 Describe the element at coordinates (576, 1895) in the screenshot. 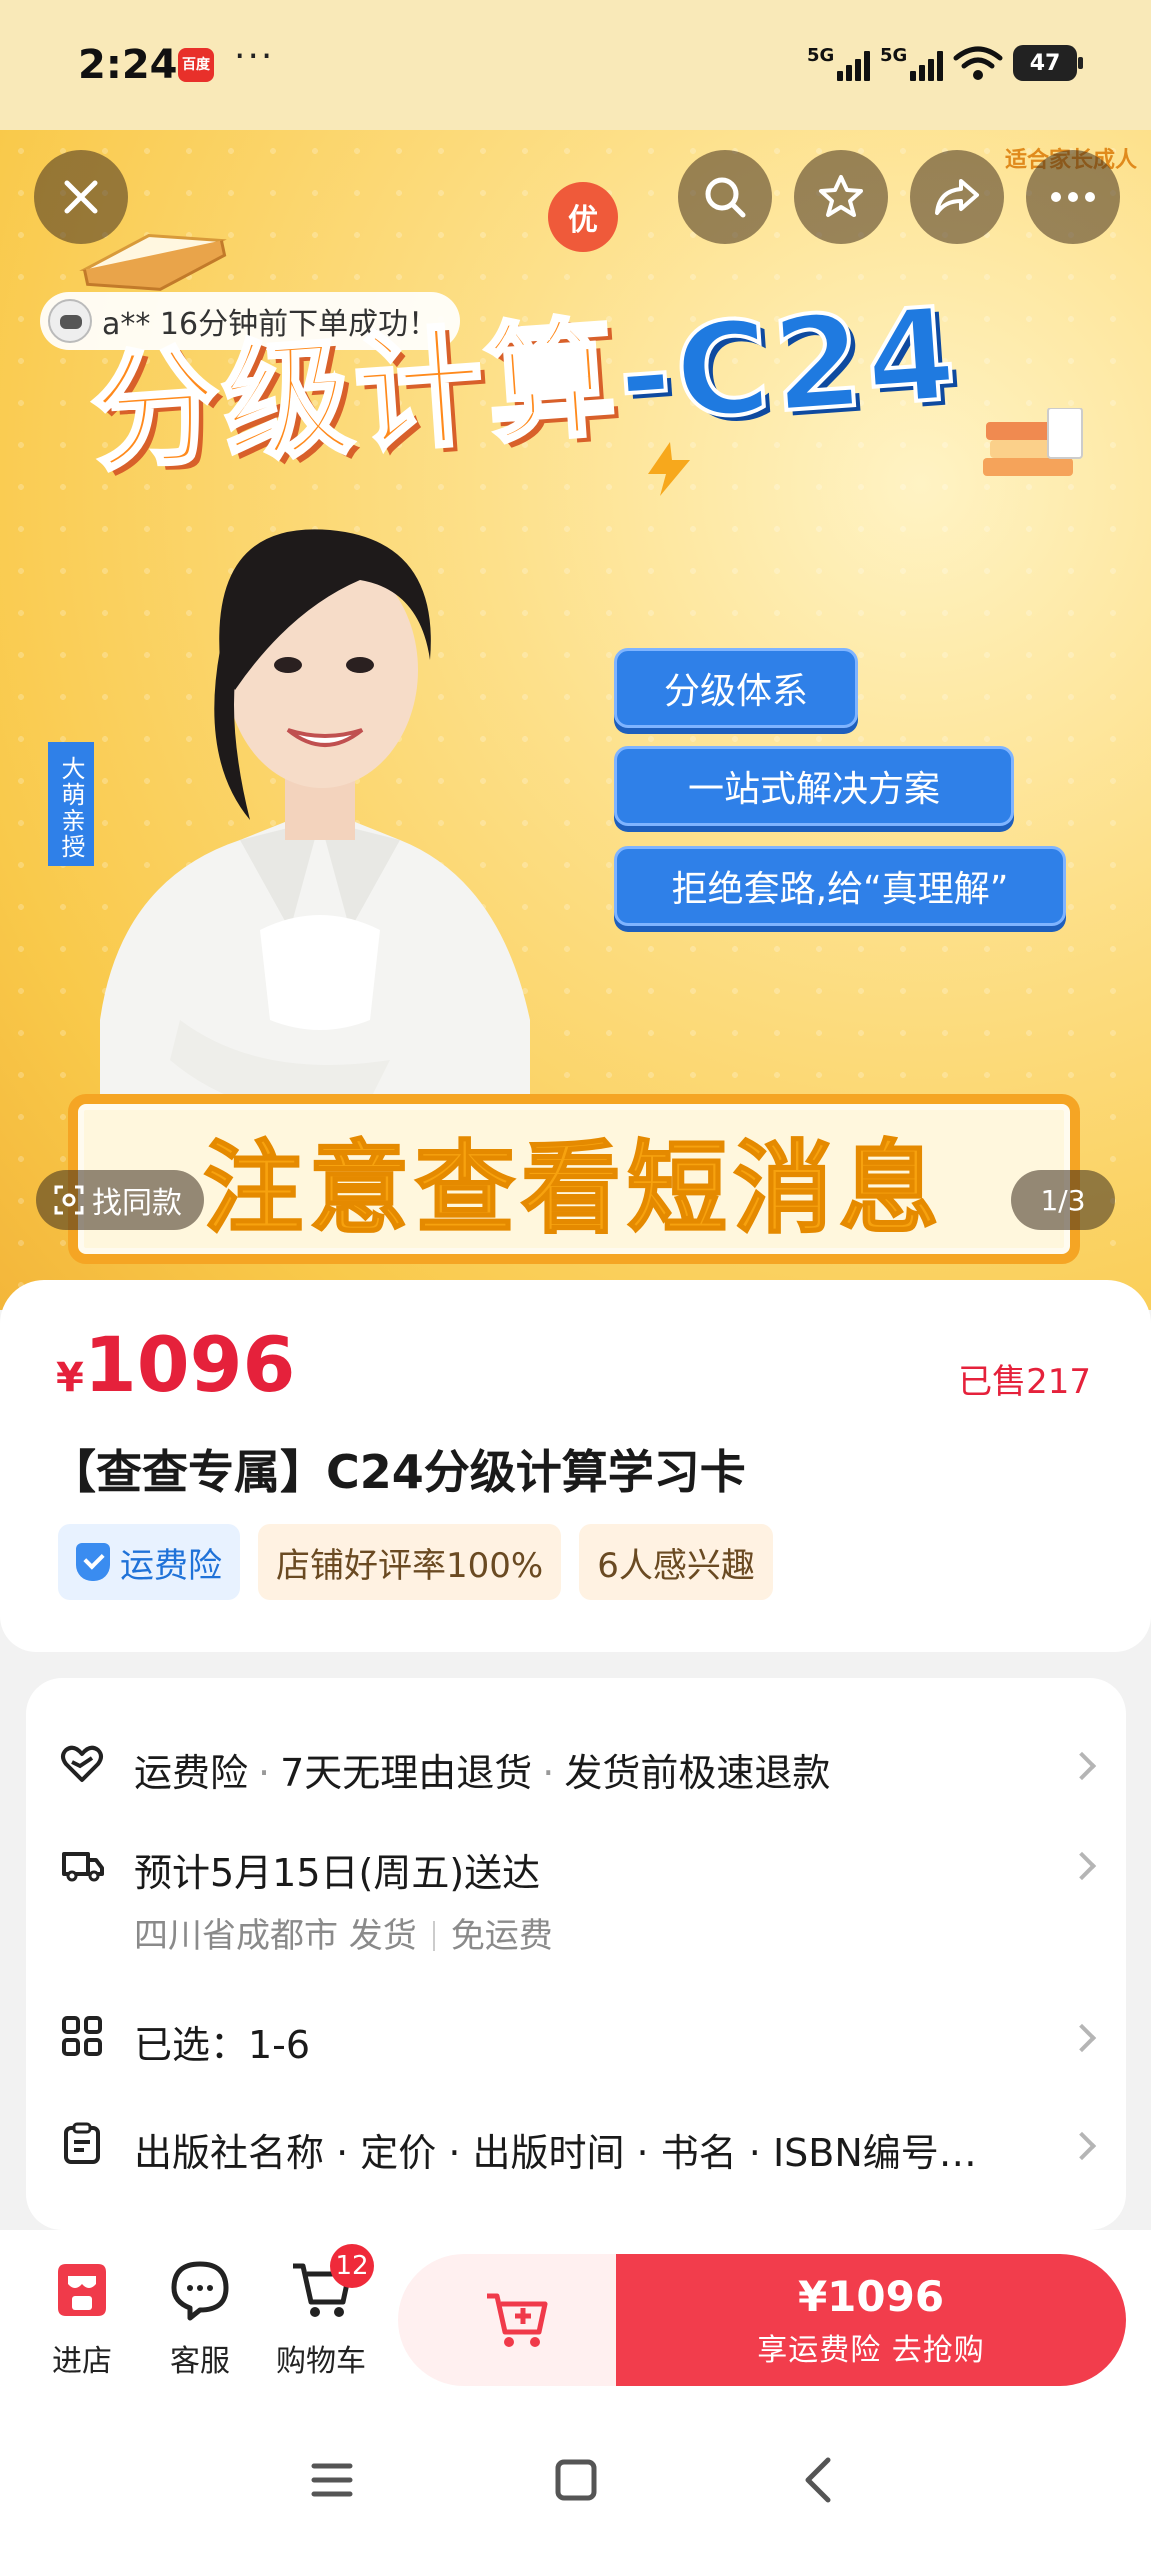

I see `delivery-row: 预计5月15日(周五)送达 四川省成都市 发货 免运费` at that location.